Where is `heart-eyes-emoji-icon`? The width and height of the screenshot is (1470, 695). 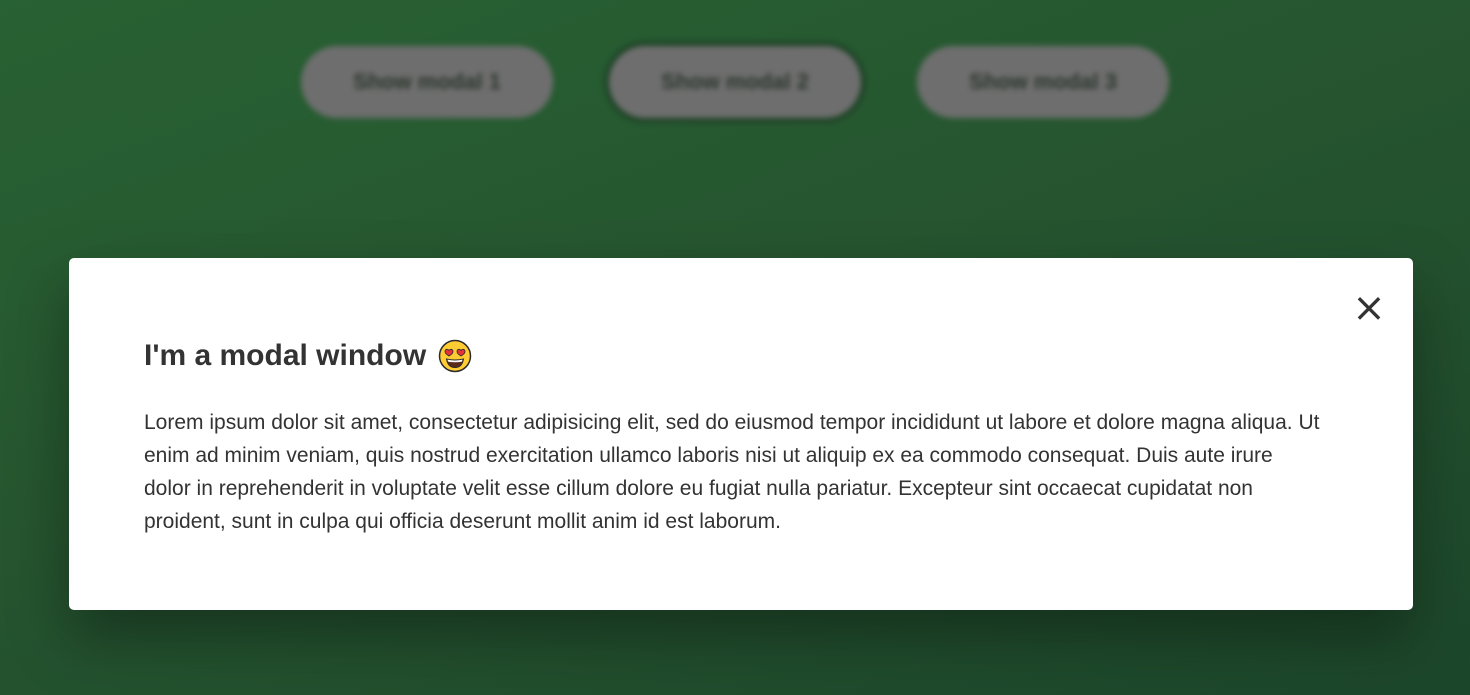
heart-eyes-emoji-icon is located at coordinates (455, 356).